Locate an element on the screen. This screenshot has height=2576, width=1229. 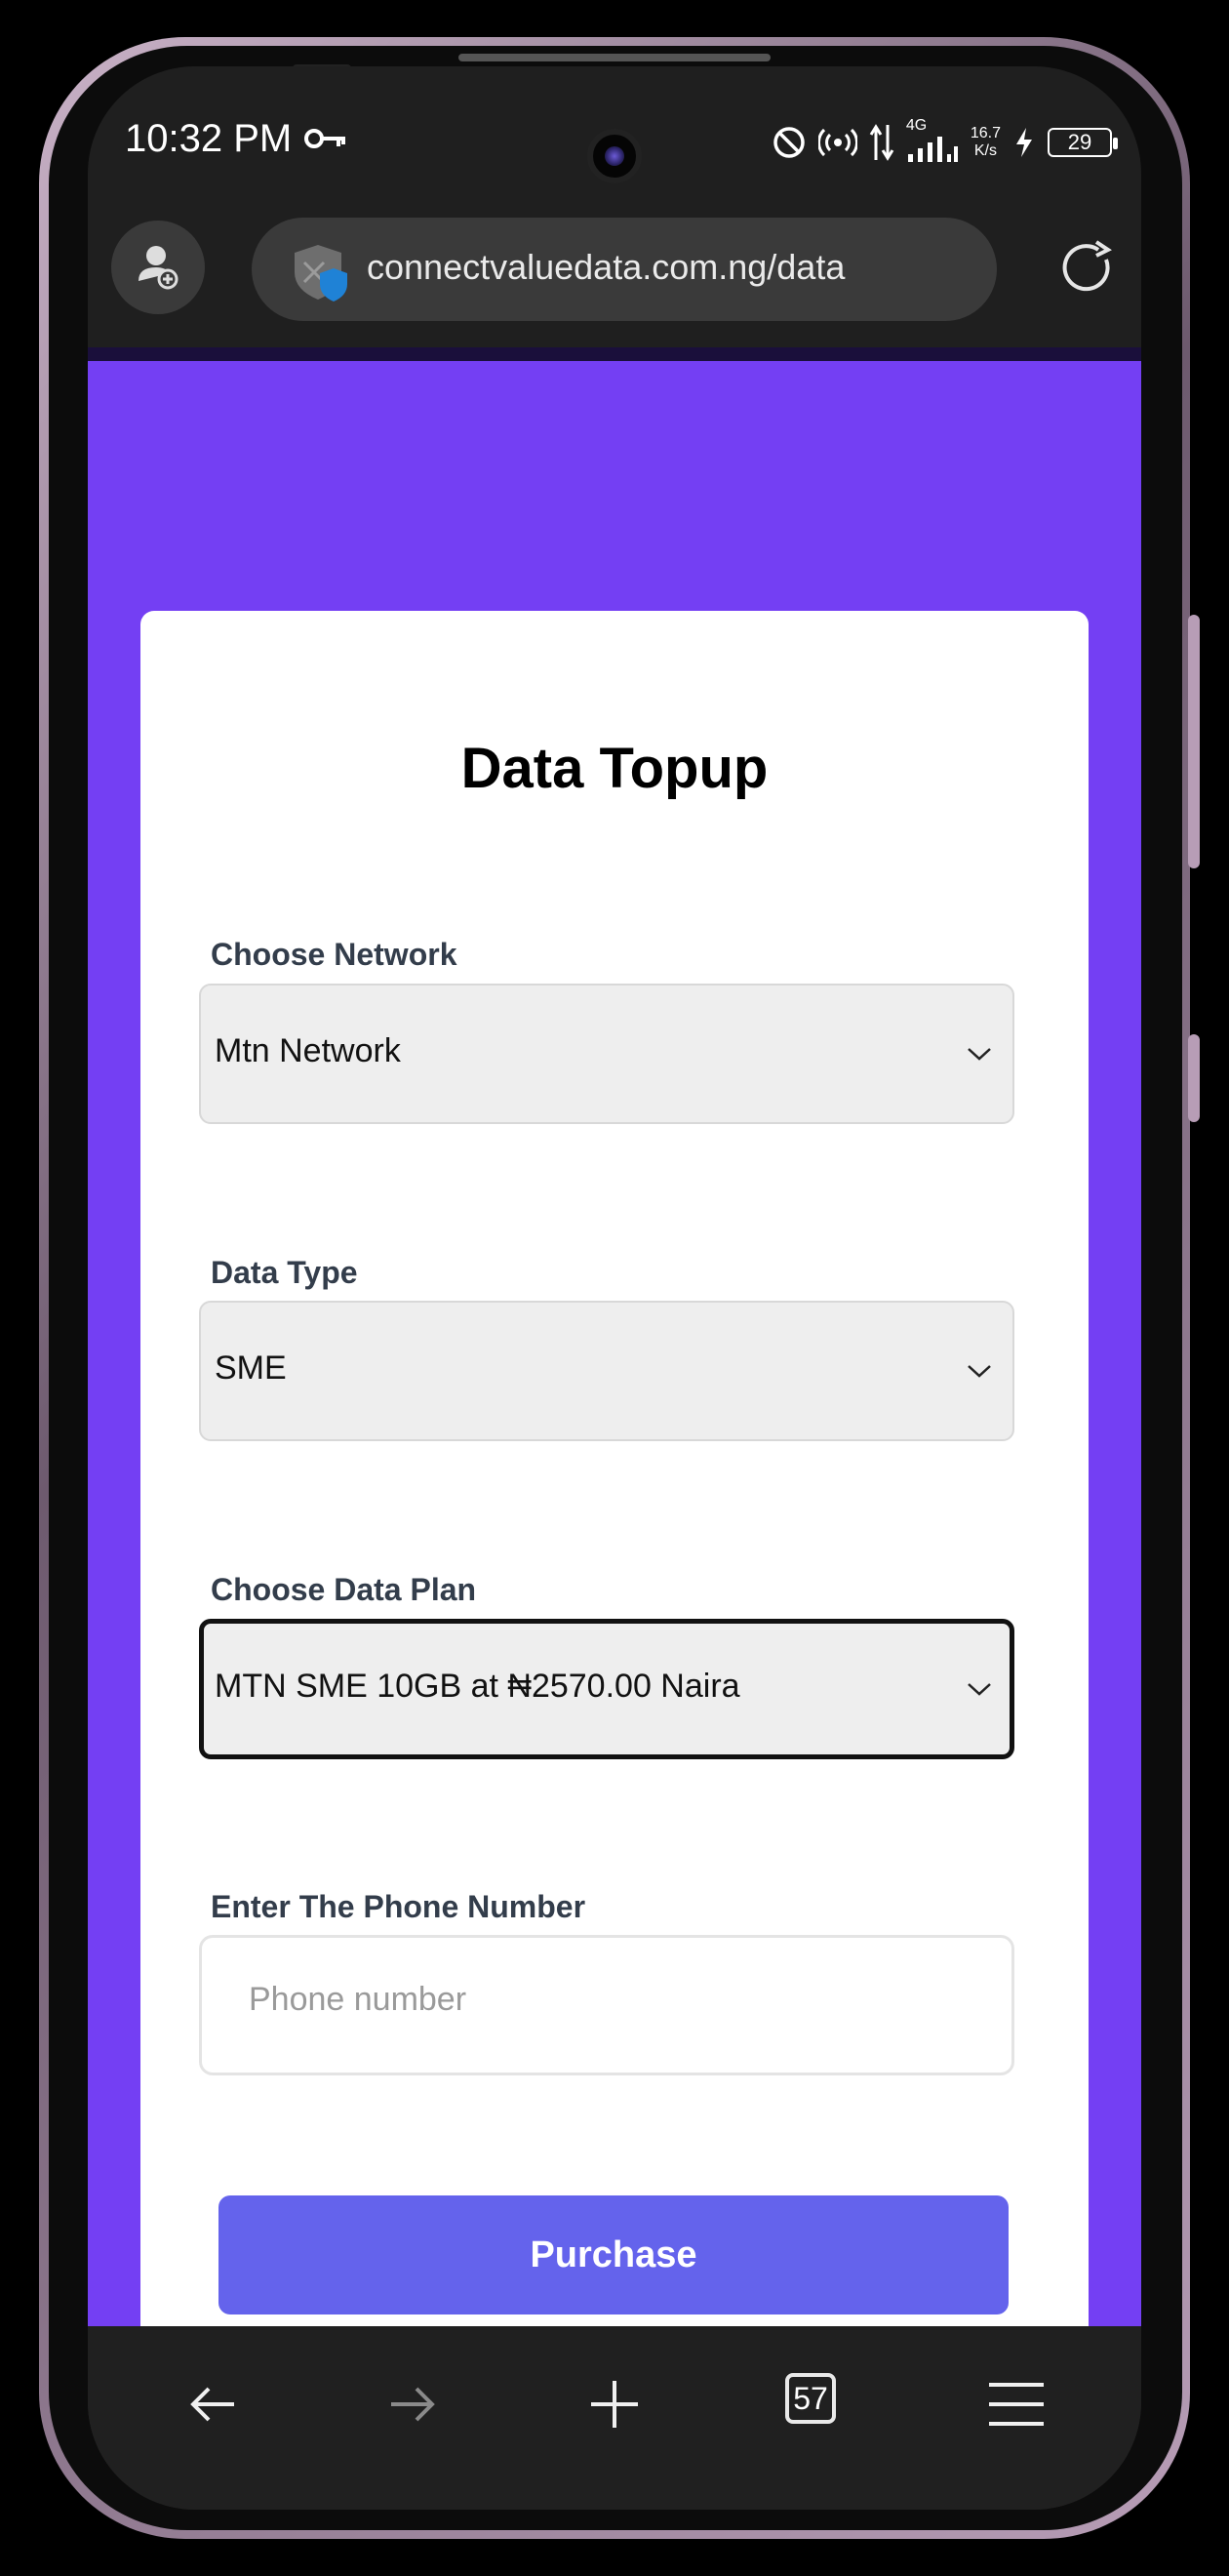
tabs-icon: 57 is located at coordinates (810, 2398).